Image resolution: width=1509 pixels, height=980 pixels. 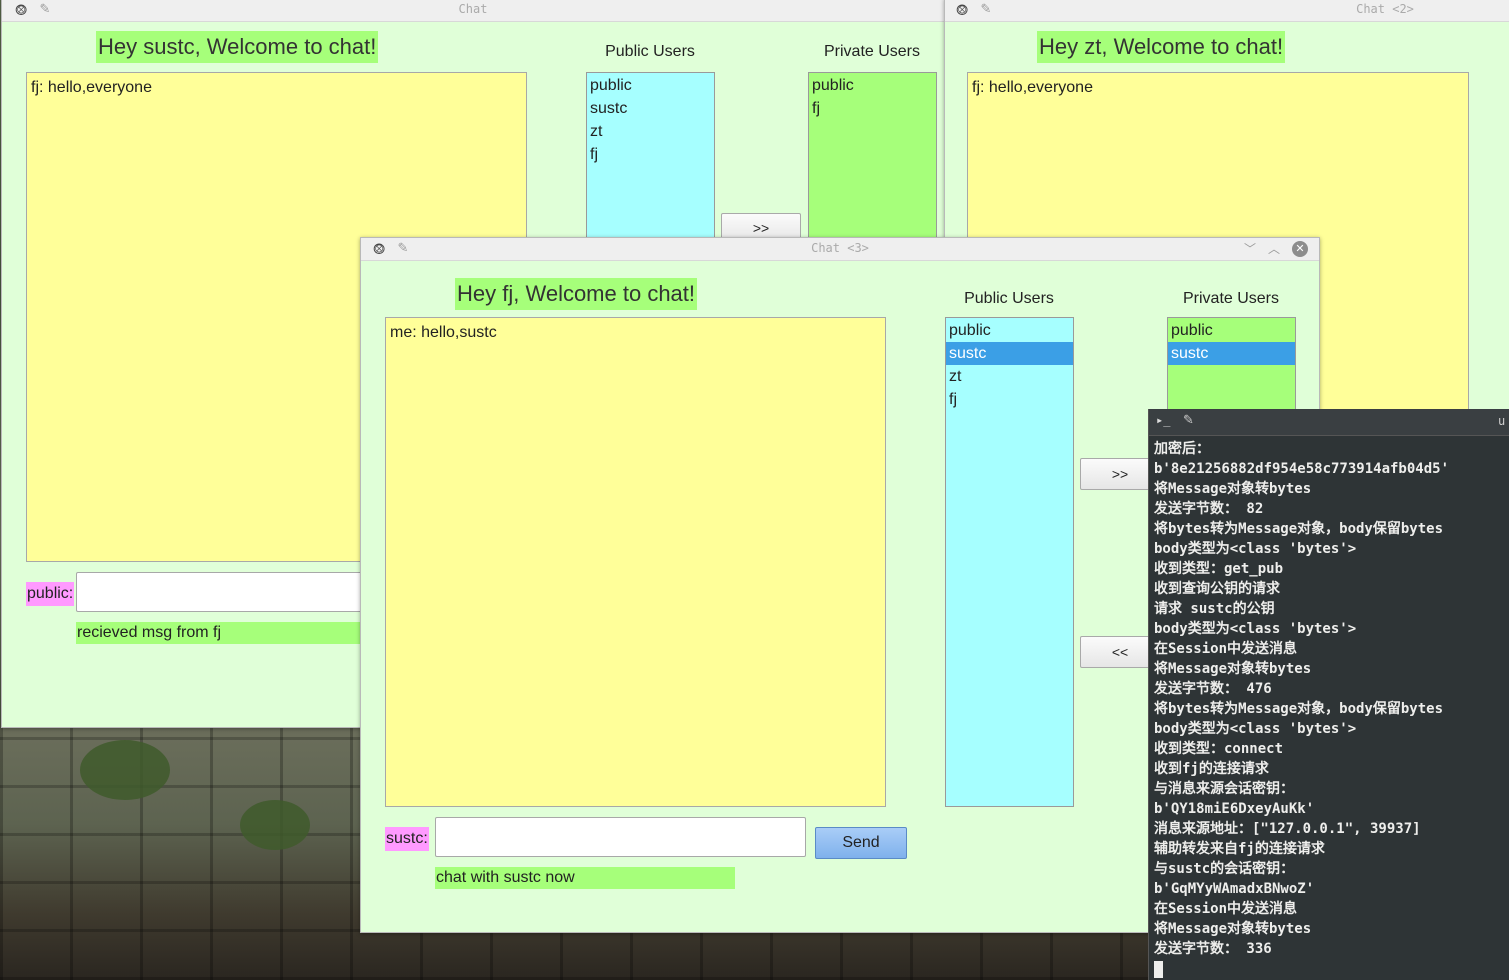 What do you see at coordinates (1209, 509) in the screenshot?
I see `terminal-line: 发送字节数： 82` at bounding box center [1209, 509].